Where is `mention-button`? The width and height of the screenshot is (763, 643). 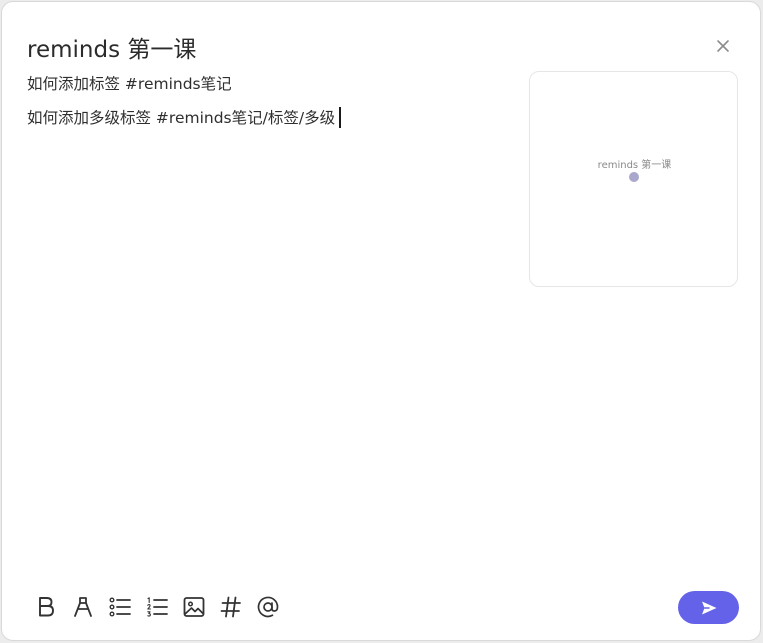
mention-button is located at coordinates (268, 607).